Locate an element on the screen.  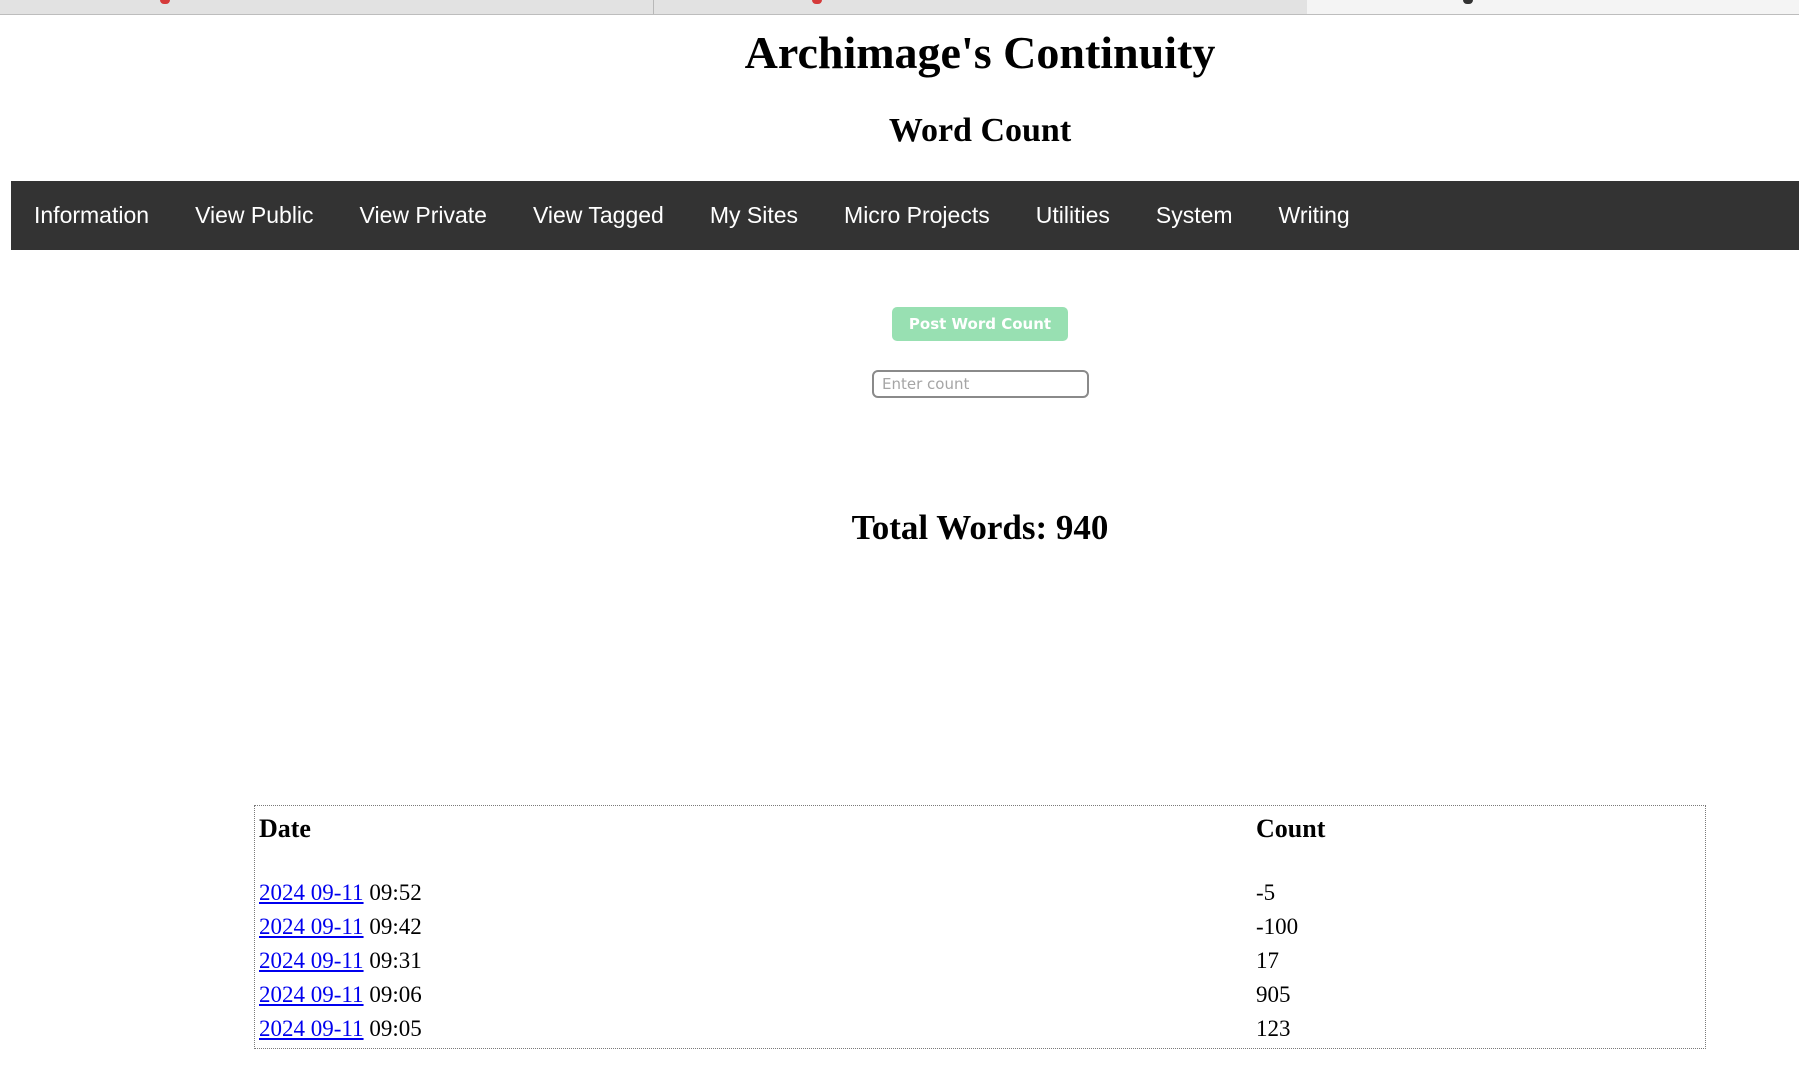
nav-item-view-public: View Public is located at coordinates (254, 215).